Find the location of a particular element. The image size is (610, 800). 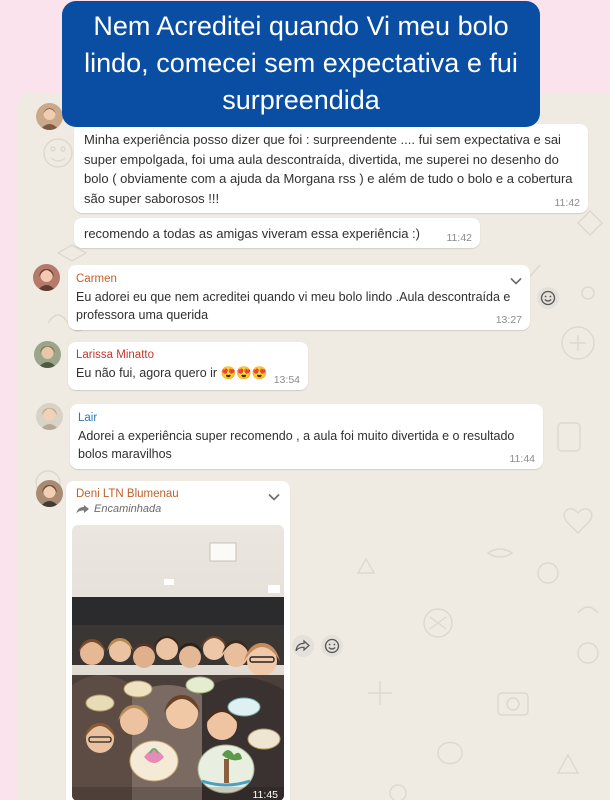

message-bubble-deni: Deni LTN Blumenau Encaminhada 11:45 is located at coordinates (178, 640).